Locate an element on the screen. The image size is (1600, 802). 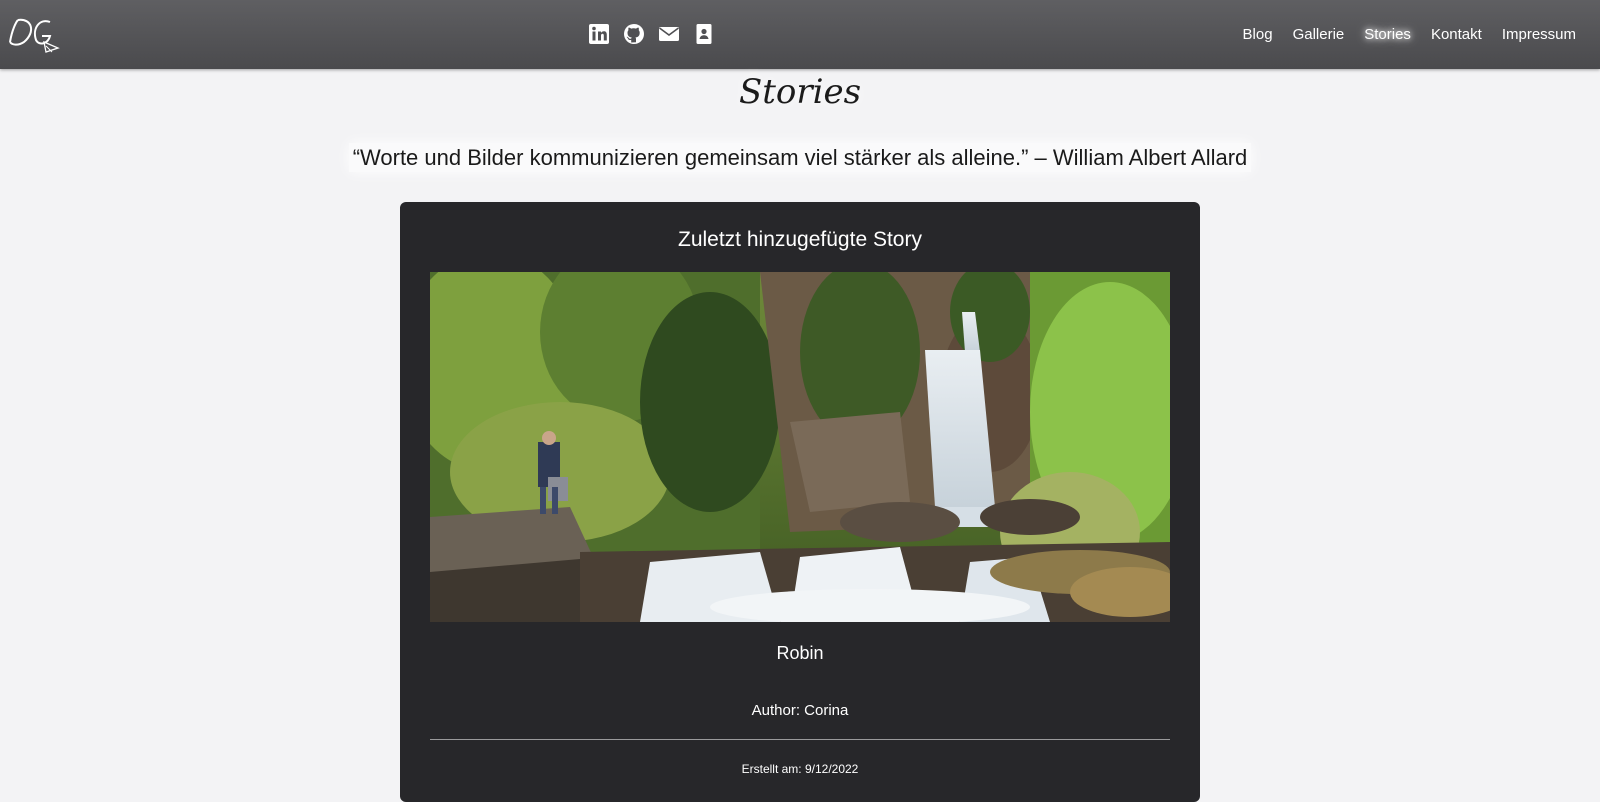
main-nav: Blog Gallerie Stories Kontakt Impressum is located at coordinates (1409, 34).